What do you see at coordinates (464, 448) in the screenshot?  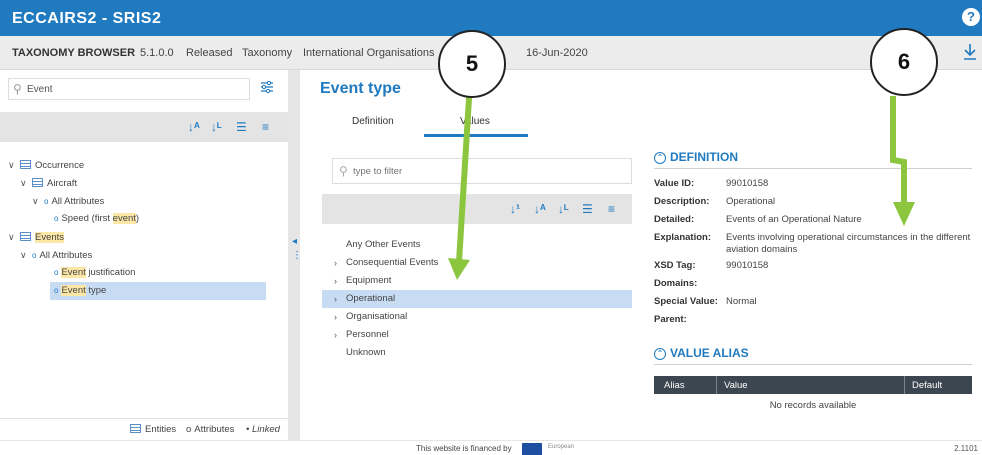 I see `financed-text: This website is financed by` at bounding box center [464, 448].